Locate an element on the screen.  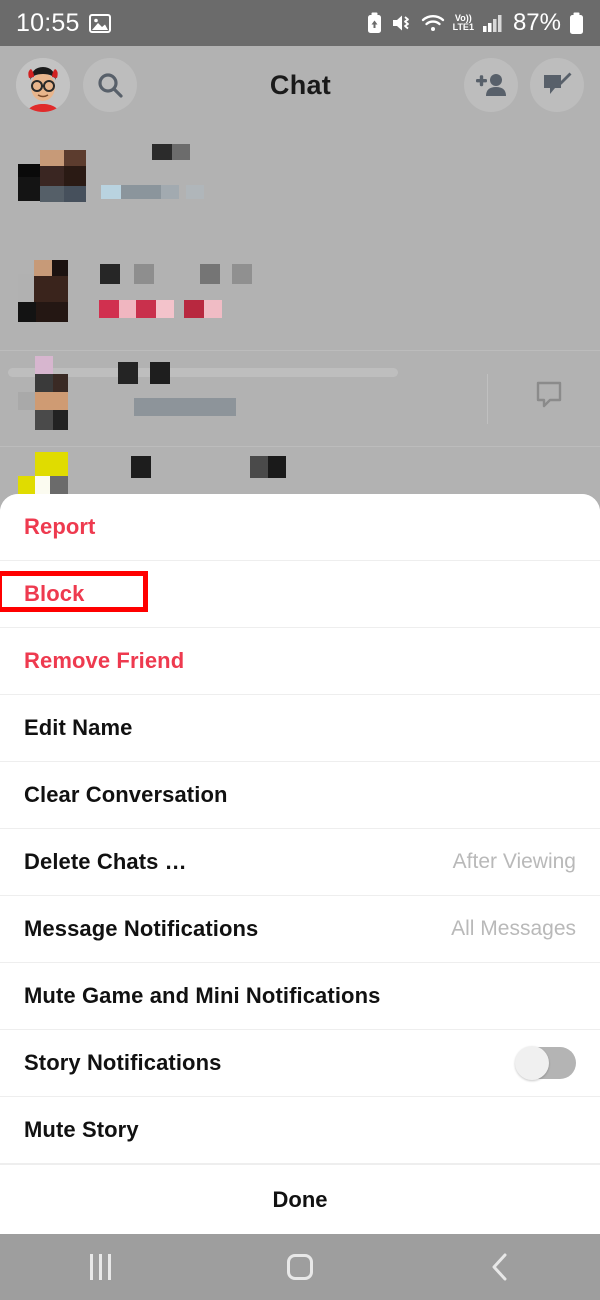
app-header: Chat is located at coordinates (300, 85).